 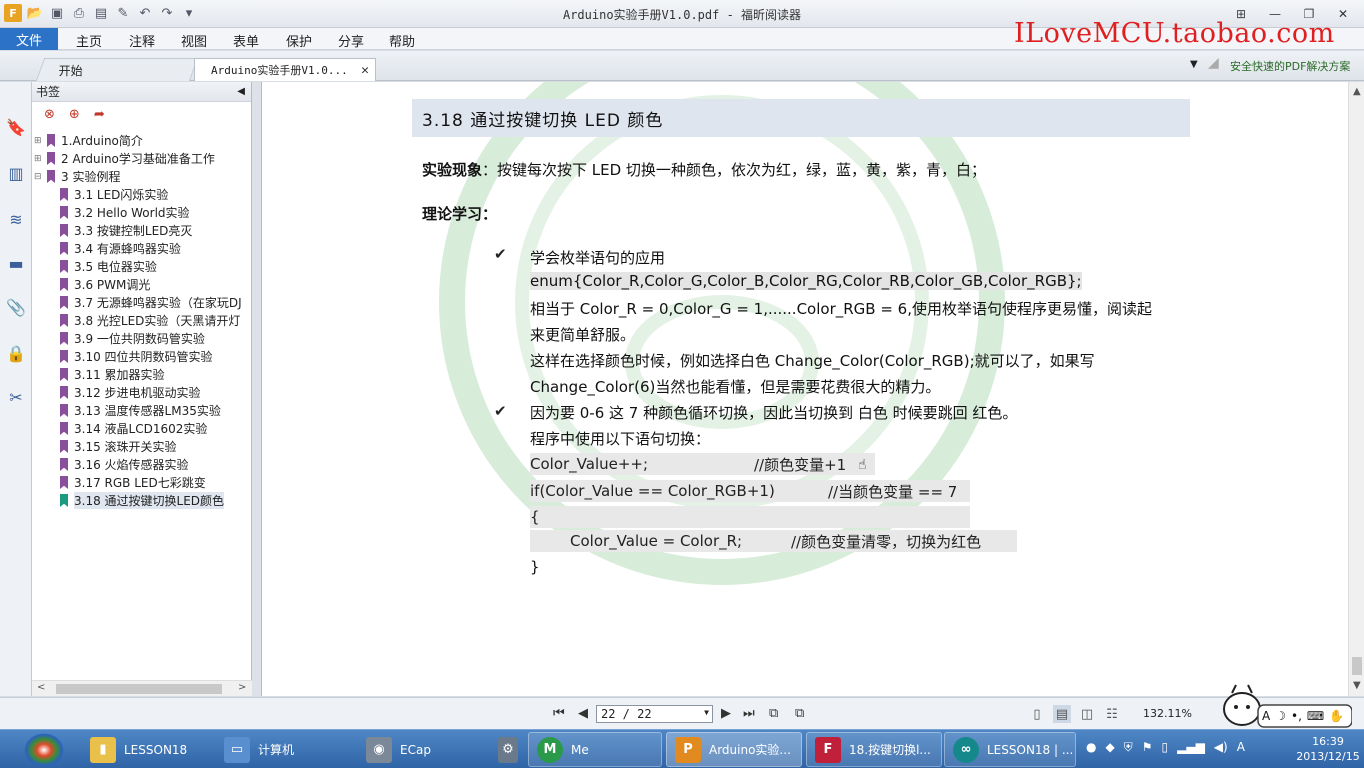 What do you see at coordinates (16, 219) in the screenshot?
I see `layers-icon: ≋` at bounding box center [16, 219].